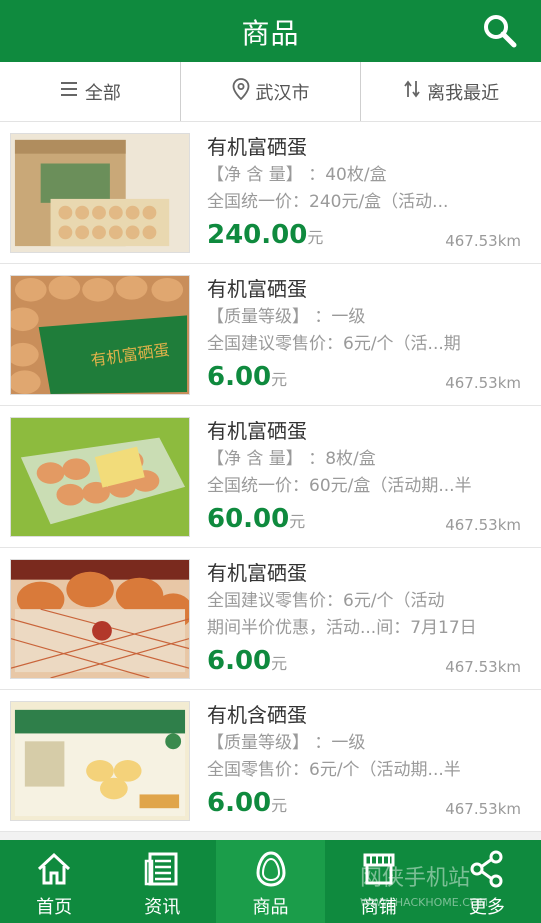  I want to click on product-desc: 全国零售价：6元/个（活动期...半, so click(334, 770).